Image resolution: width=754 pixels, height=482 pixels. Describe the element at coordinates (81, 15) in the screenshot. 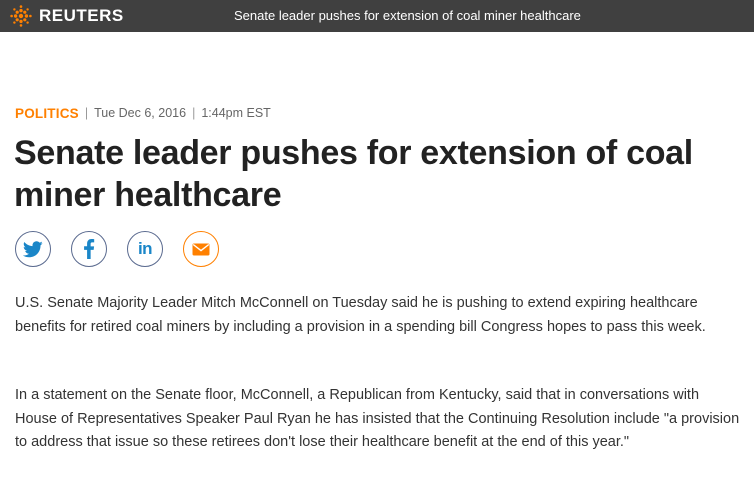

I see `brand-name: REUTERS` at that location.